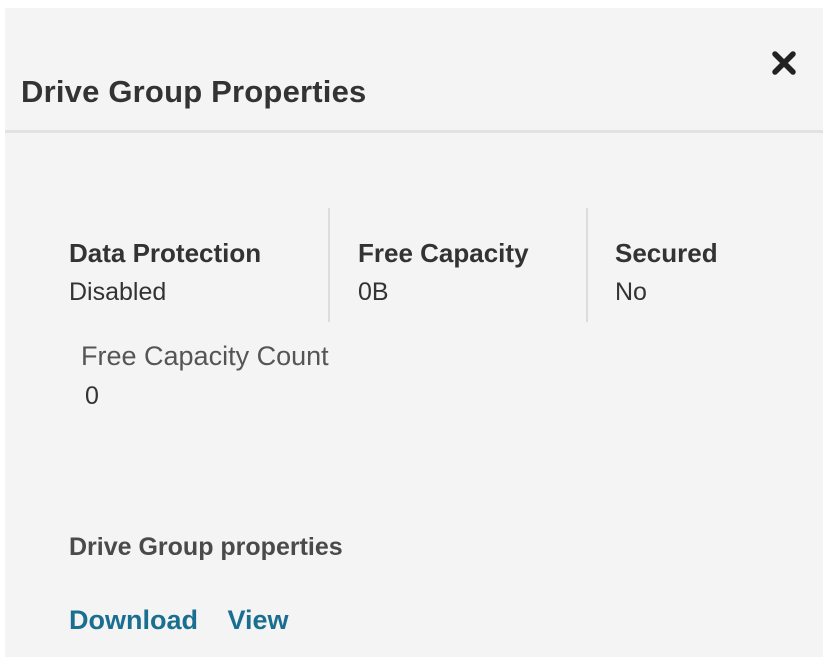 The height and width of the screenshot is (657, 823). Describe the element at coordinates (443, 253) in the screenshot. I see `stat-label: Free Capacity` at that location.